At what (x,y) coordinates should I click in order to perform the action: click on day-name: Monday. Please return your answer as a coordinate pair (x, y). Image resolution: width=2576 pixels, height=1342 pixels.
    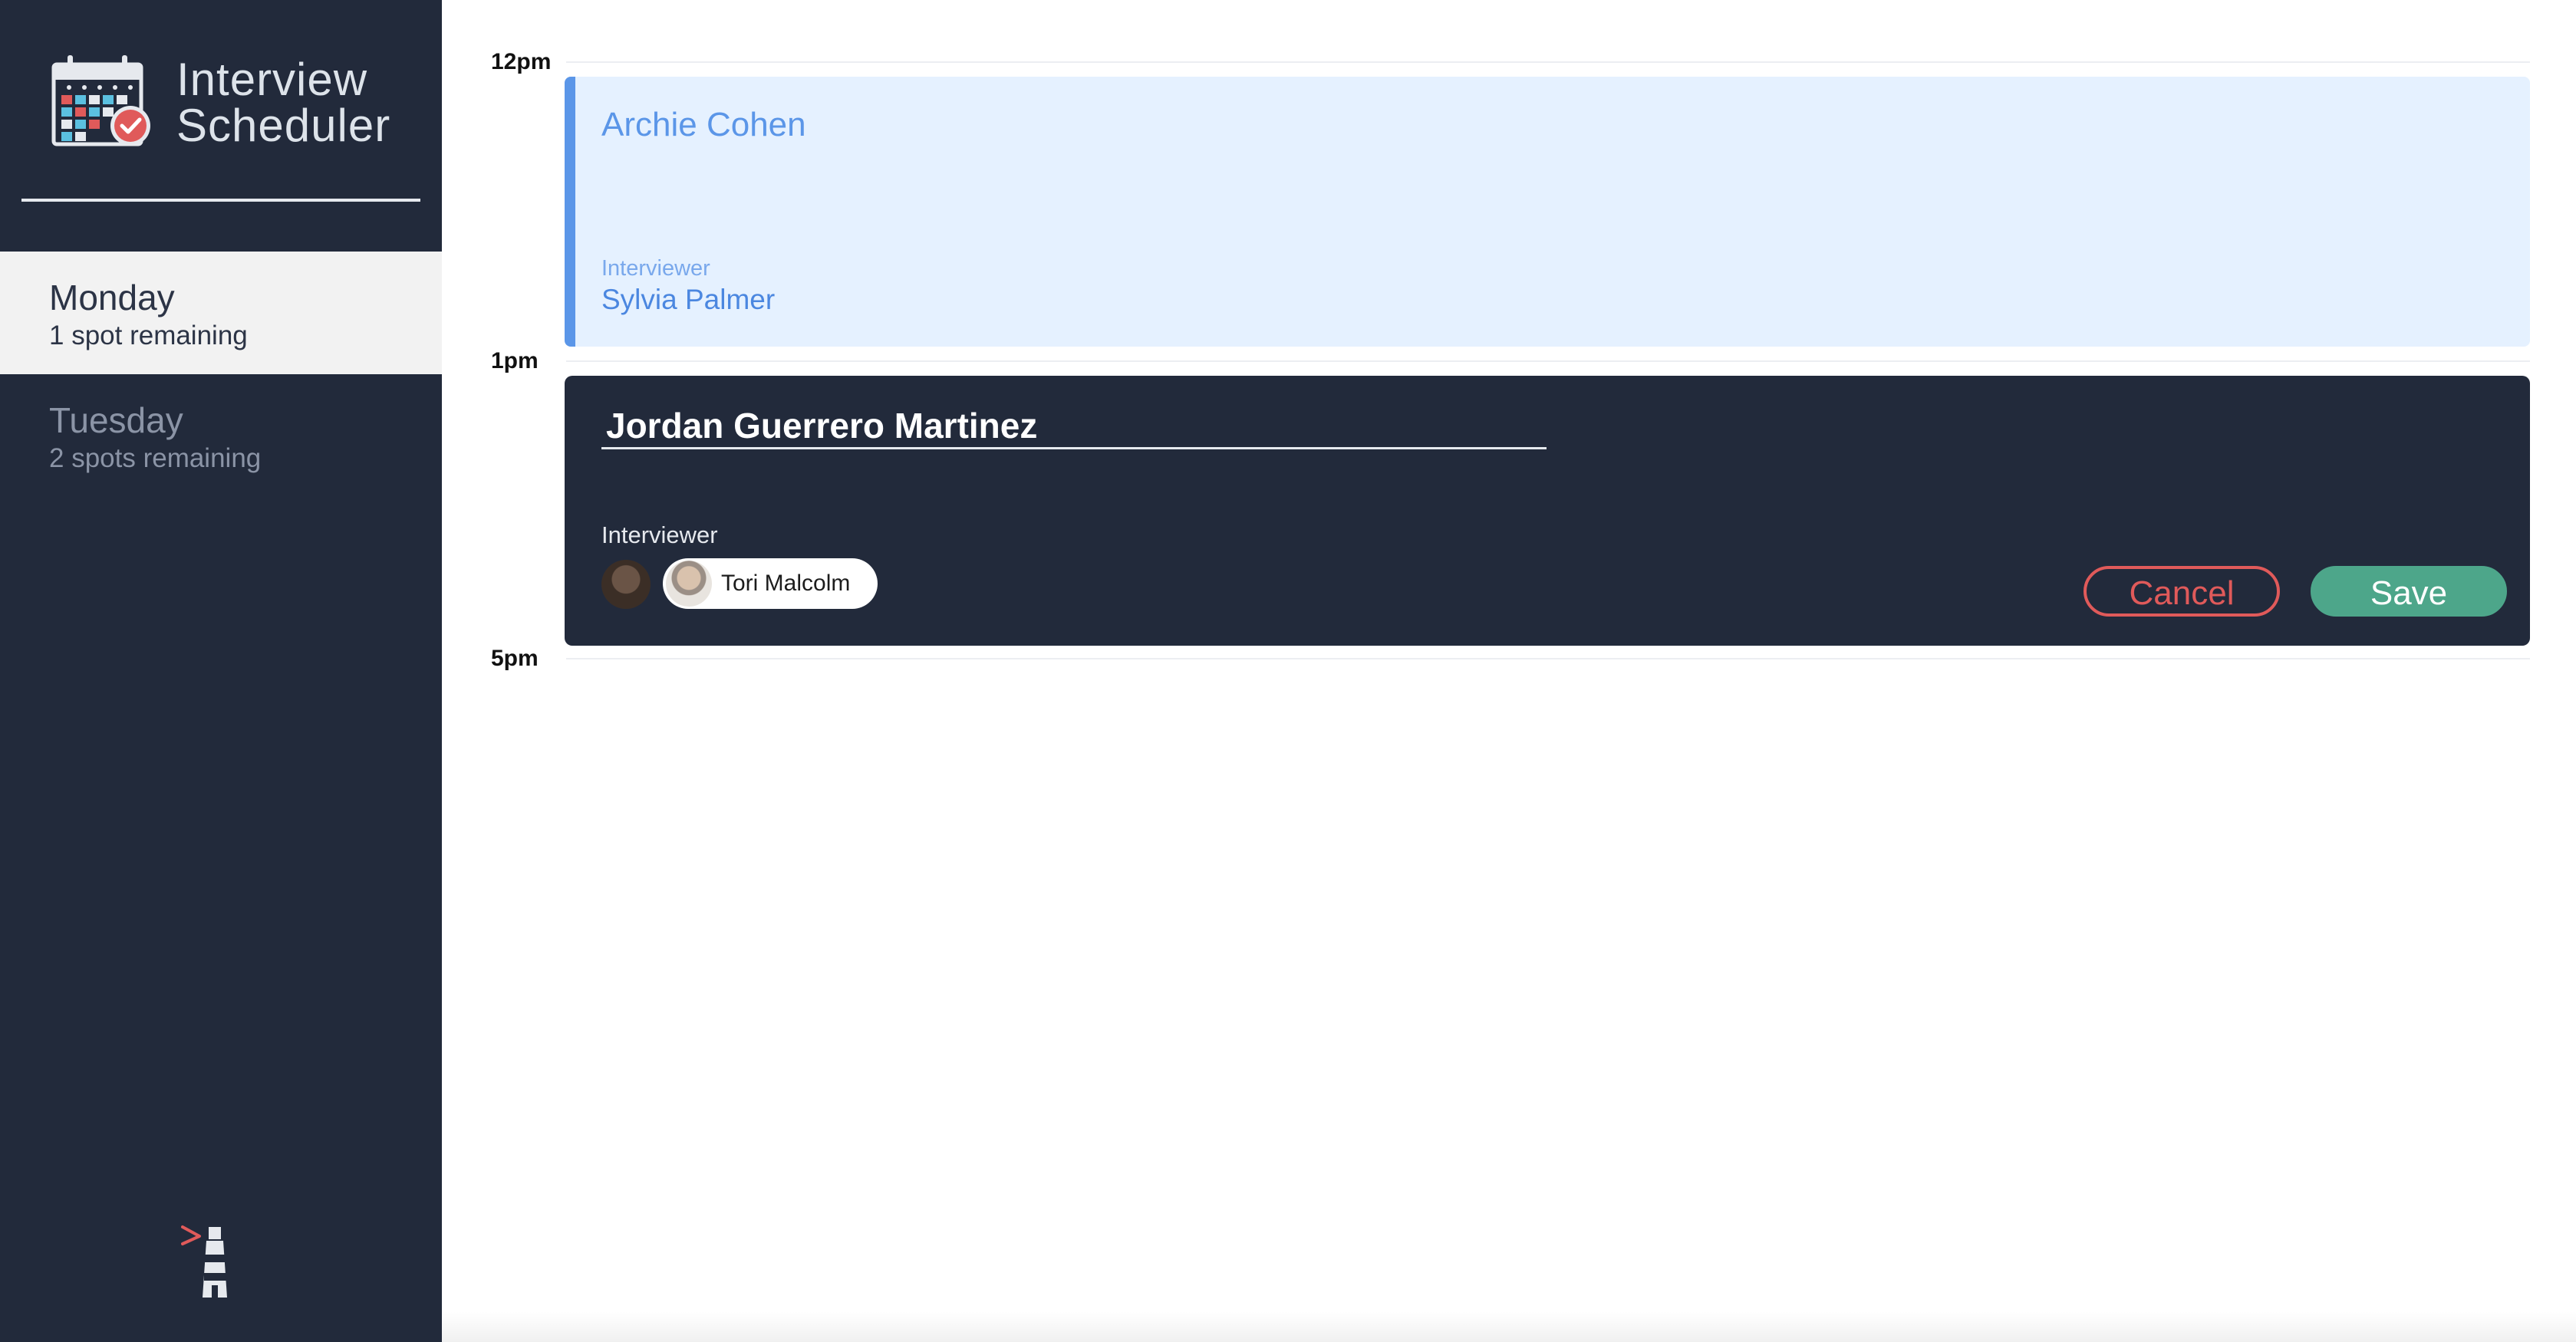
    Looking at the image, I should click on (112, 297).